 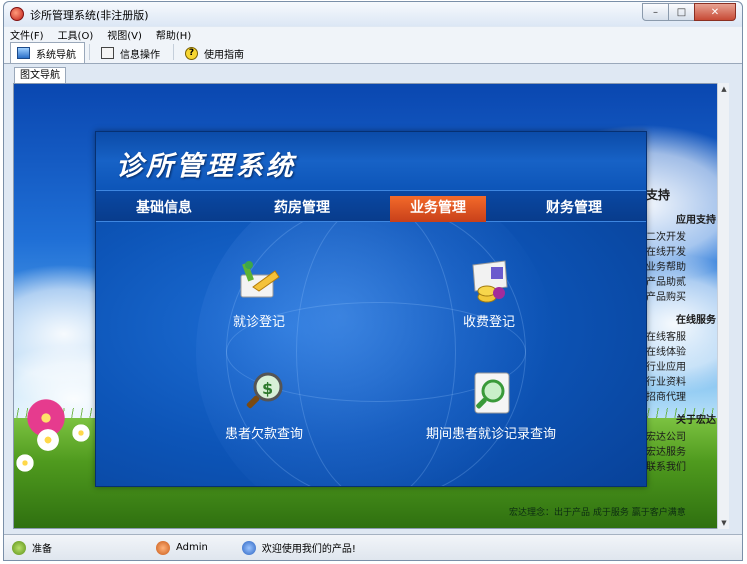 I want to click on status-bar: 准备 Admin 欢迎使用我们的产品!, so click(x=373, y=547).